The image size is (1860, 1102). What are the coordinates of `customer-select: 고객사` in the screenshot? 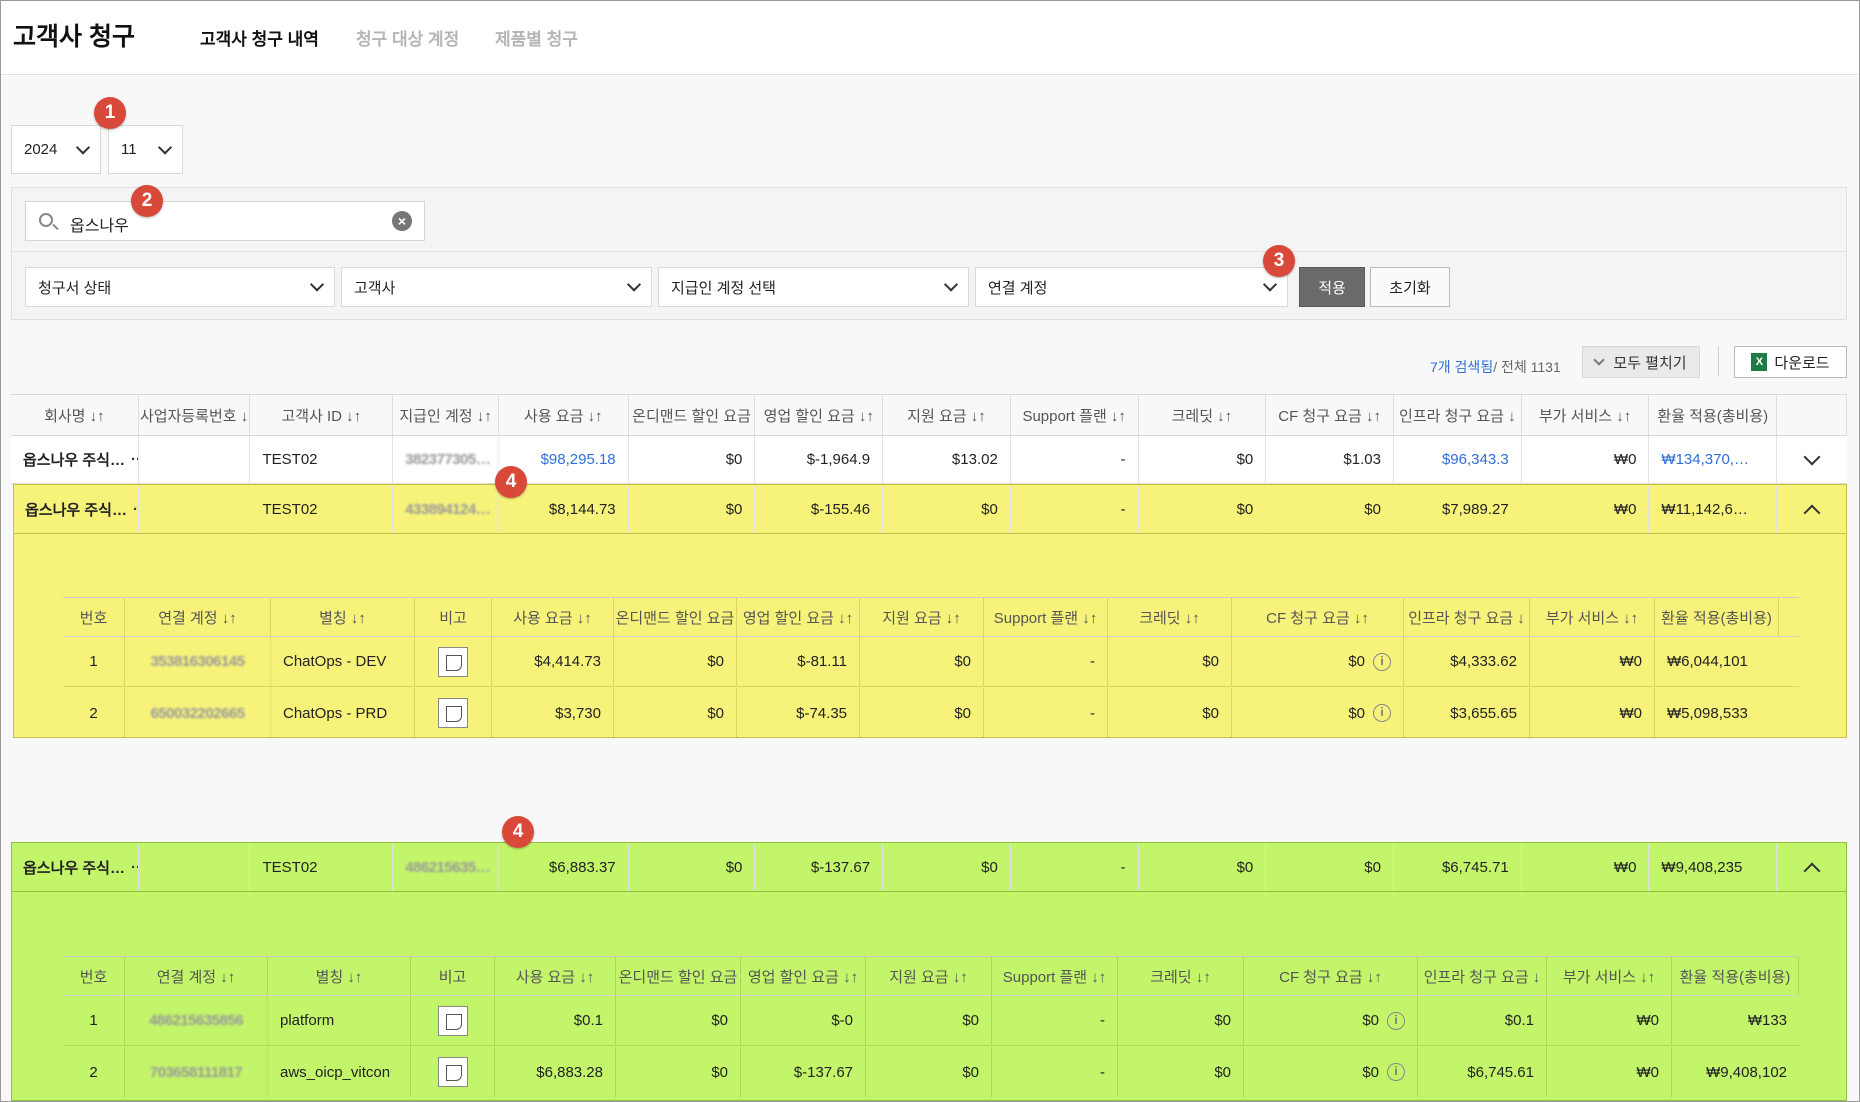 It's located at (496, 287).